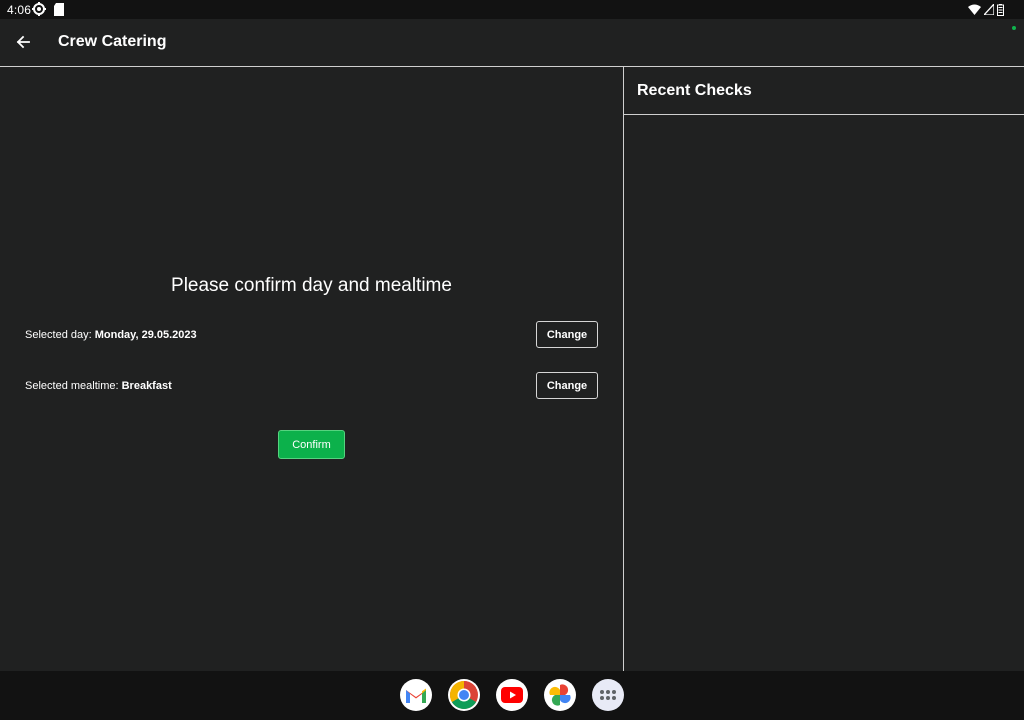  Describe the element at coordinates (974, 9) in the screenshot. I see `wifi-icon` at that location.